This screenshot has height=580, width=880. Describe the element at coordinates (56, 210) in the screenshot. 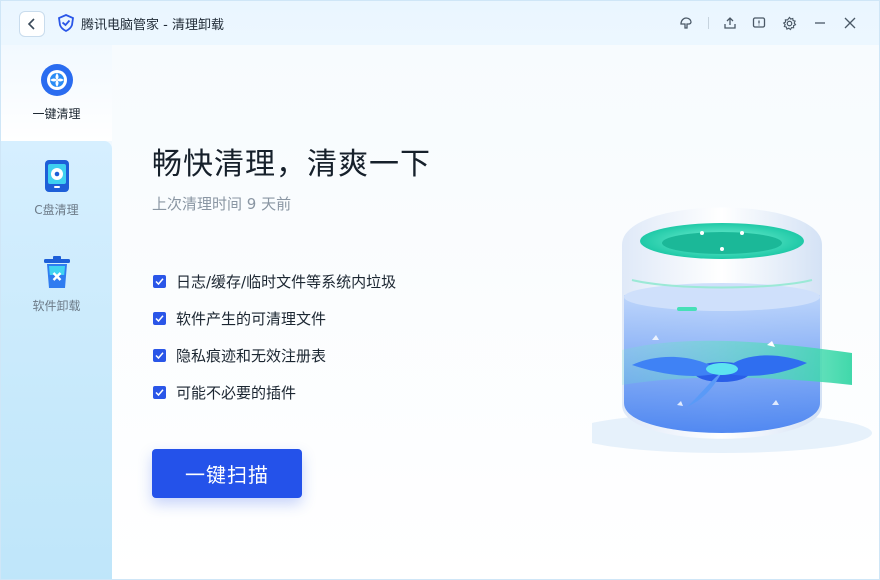

I see `sidebar-item-label: C盘清理` at that location.